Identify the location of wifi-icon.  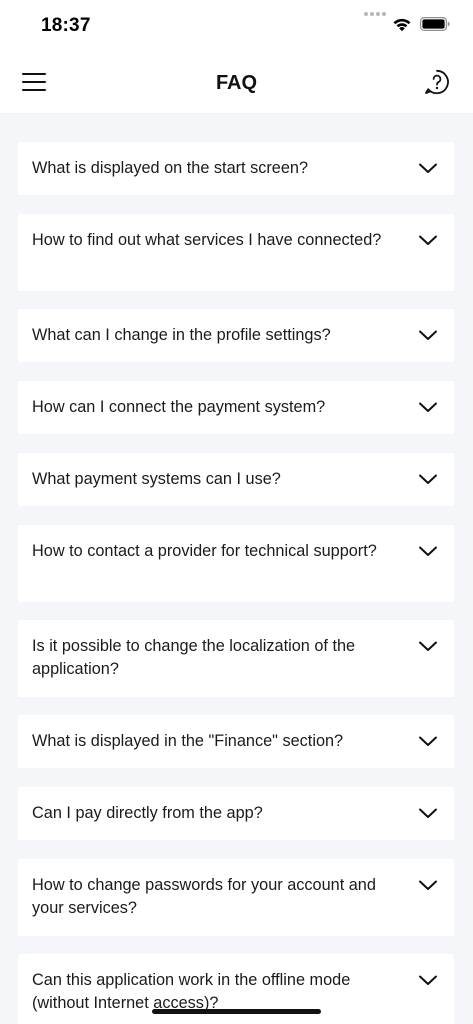
(402, 25).